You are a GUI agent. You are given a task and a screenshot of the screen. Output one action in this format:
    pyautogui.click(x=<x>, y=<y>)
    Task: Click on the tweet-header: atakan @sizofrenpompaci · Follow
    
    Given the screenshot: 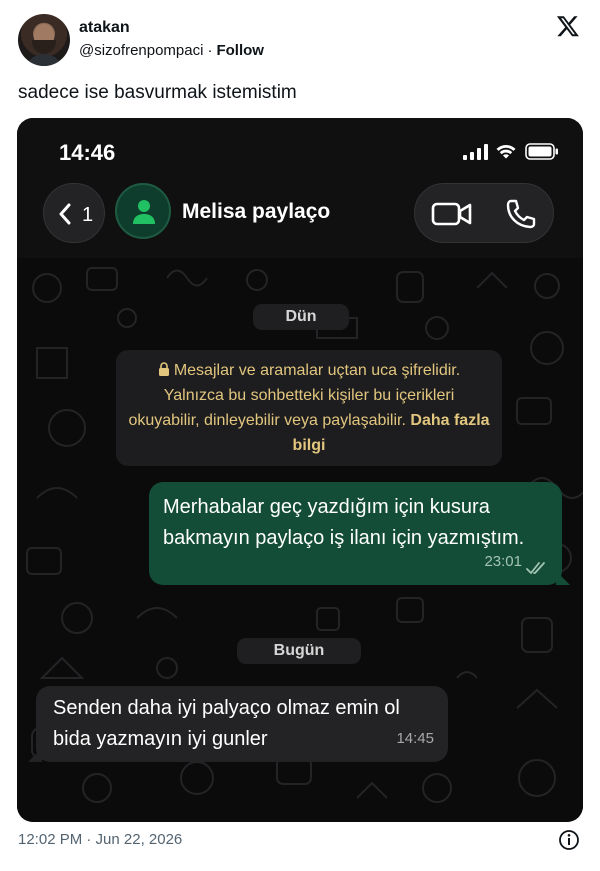 What is the action you would take?
    pyautogui.click(x=301, y=40)
    